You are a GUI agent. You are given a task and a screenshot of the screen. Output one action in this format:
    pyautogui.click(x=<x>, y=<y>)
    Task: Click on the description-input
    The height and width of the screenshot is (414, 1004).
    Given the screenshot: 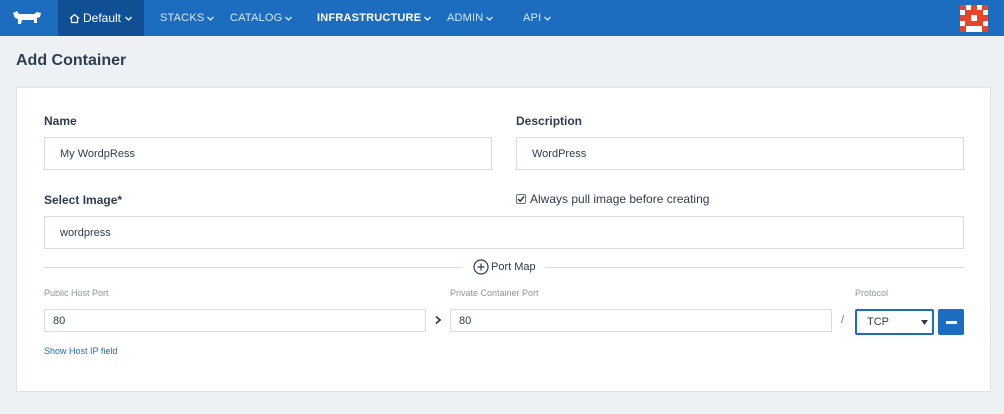 What is the action you would take?
    pyautogui.click(x=740, y=153)
    